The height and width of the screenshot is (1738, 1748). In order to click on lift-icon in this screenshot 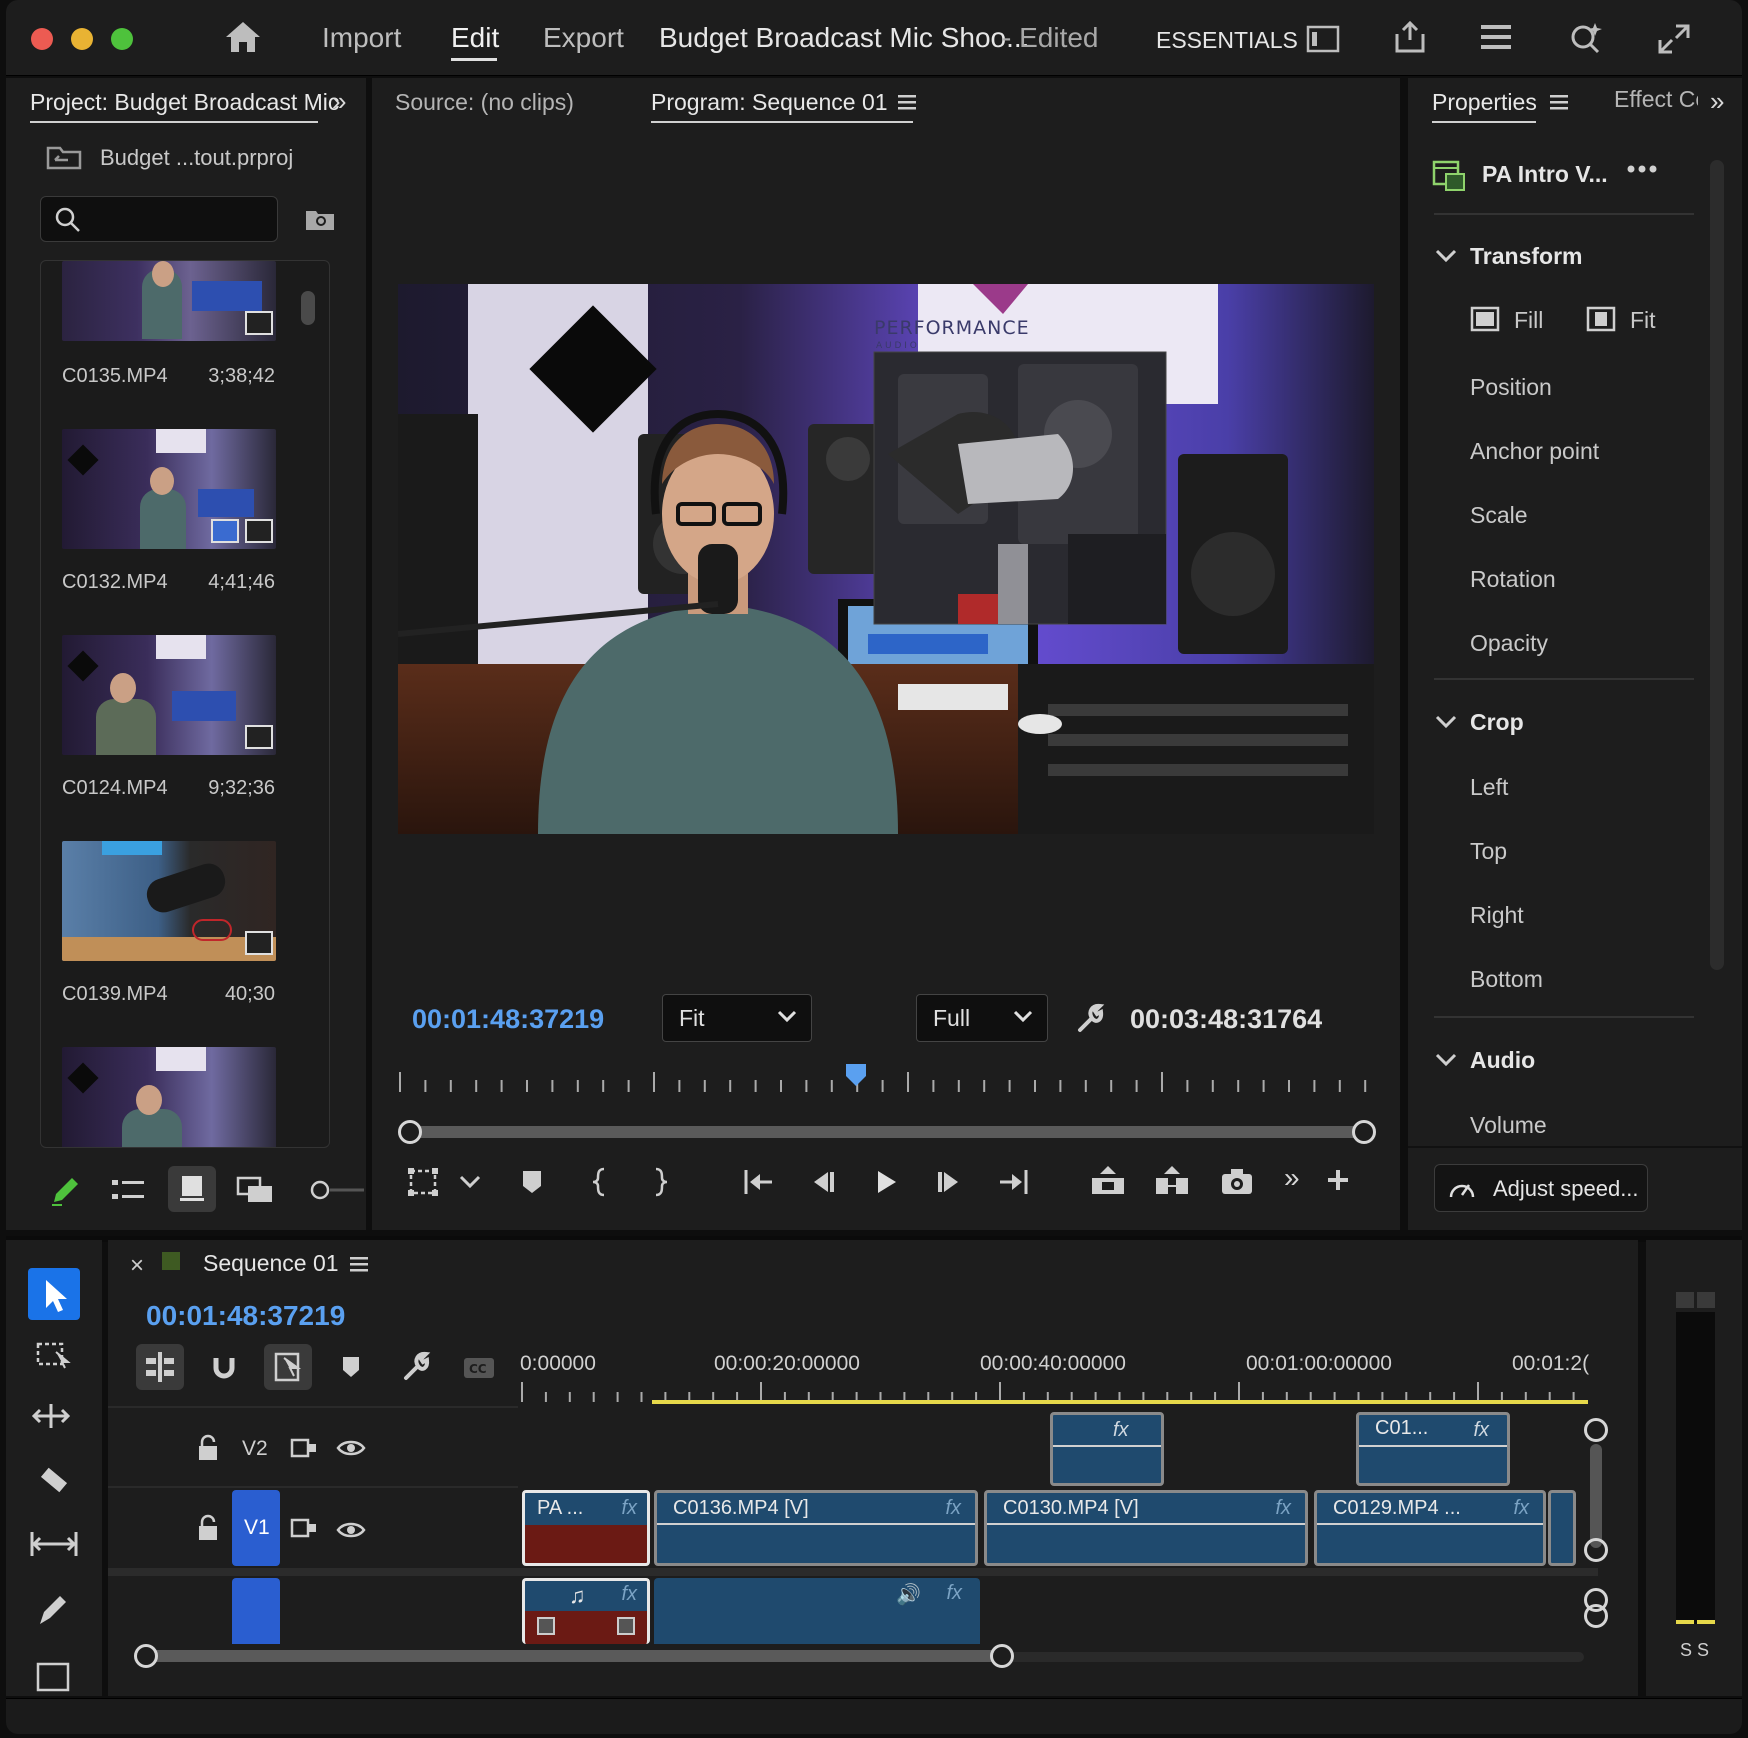, I will do `click(1108, 1181)`.